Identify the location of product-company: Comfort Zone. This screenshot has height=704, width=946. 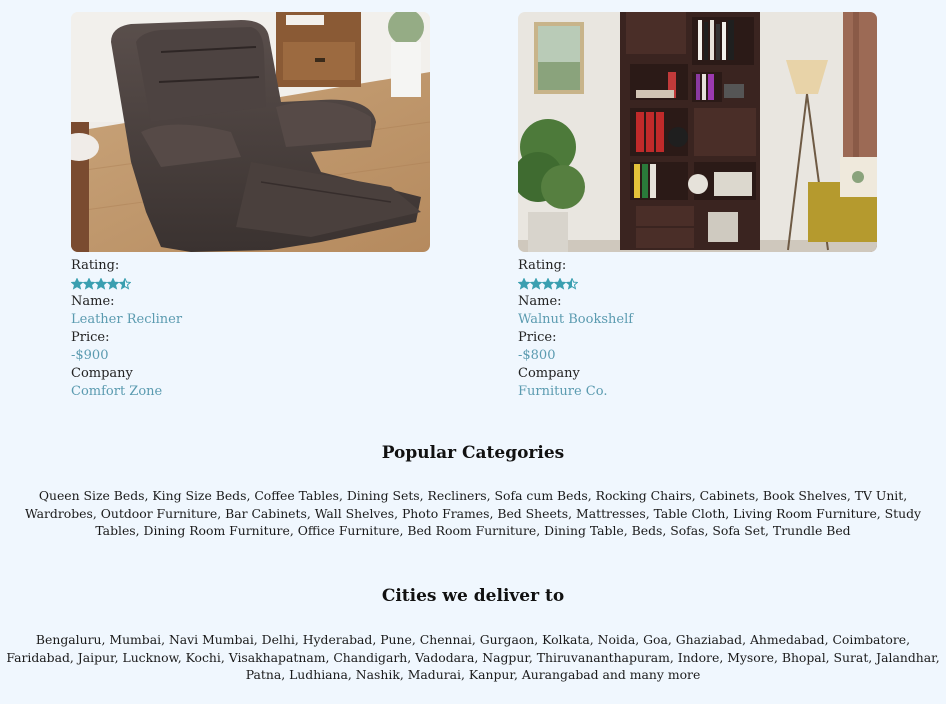
(117, 391).